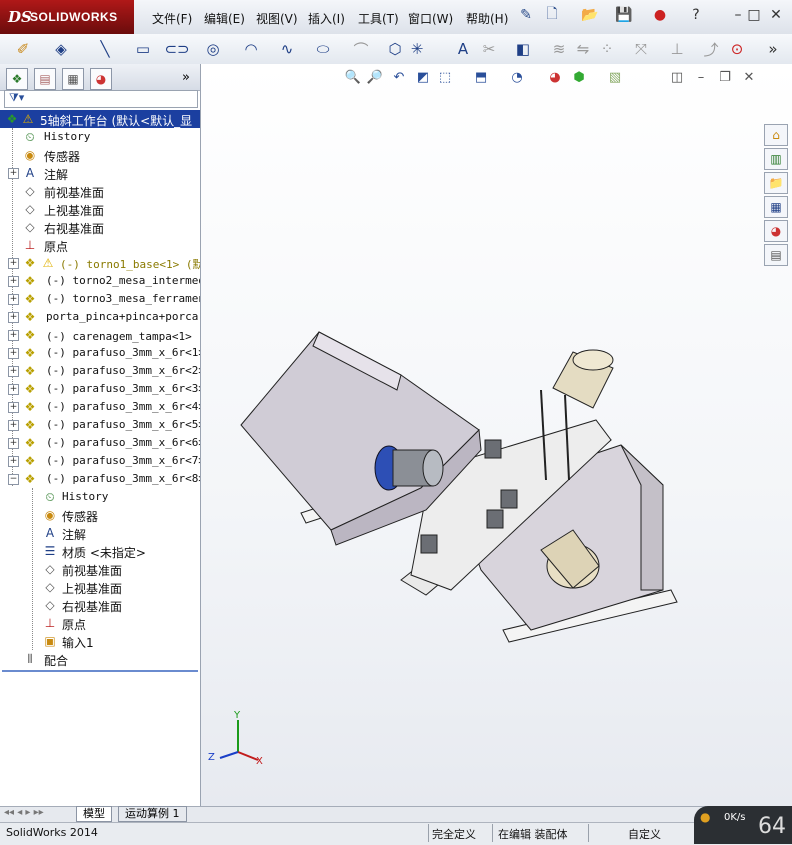 This screenshot has width=792, height=845. I want to click on appearance-icon: ◕, so click(555, 77).